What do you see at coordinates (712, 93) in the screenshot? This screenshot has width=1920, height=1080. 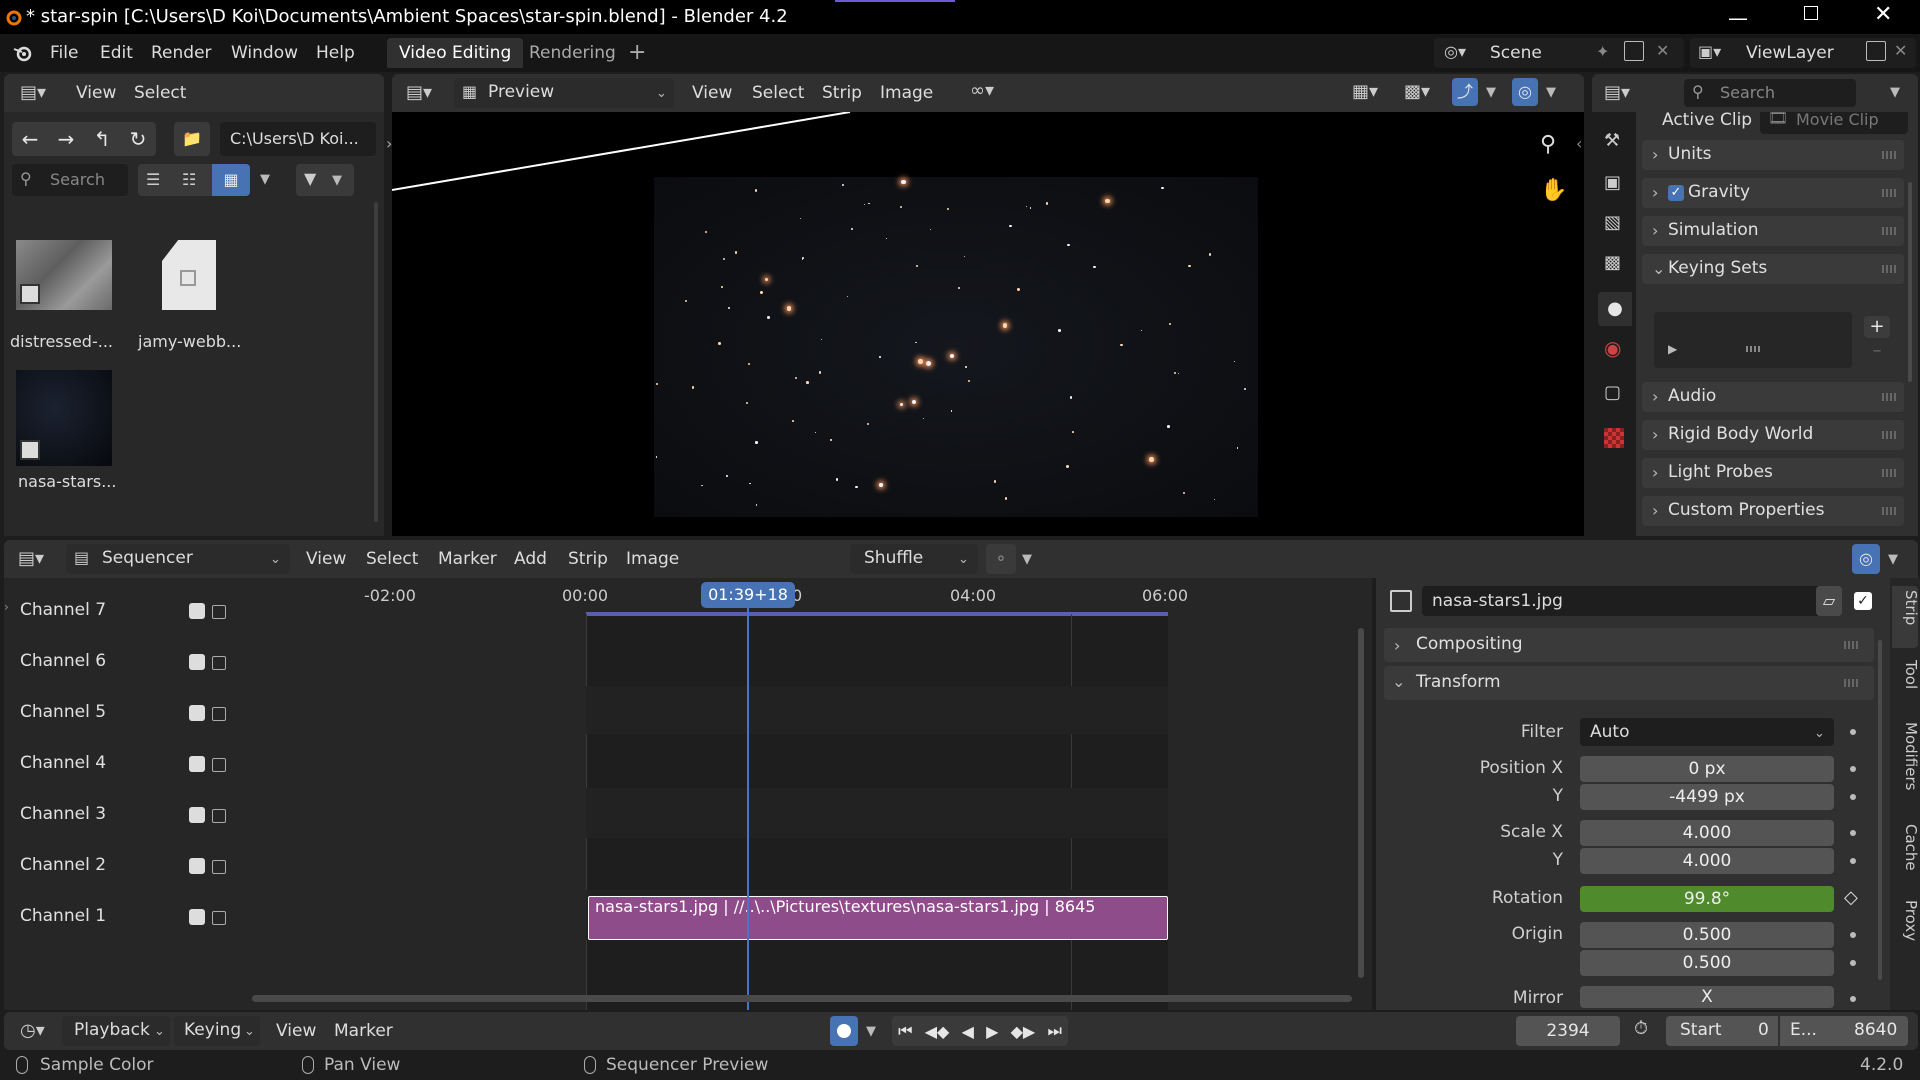 I see `preview-menu-view: View` at bounding box center [712, 93].